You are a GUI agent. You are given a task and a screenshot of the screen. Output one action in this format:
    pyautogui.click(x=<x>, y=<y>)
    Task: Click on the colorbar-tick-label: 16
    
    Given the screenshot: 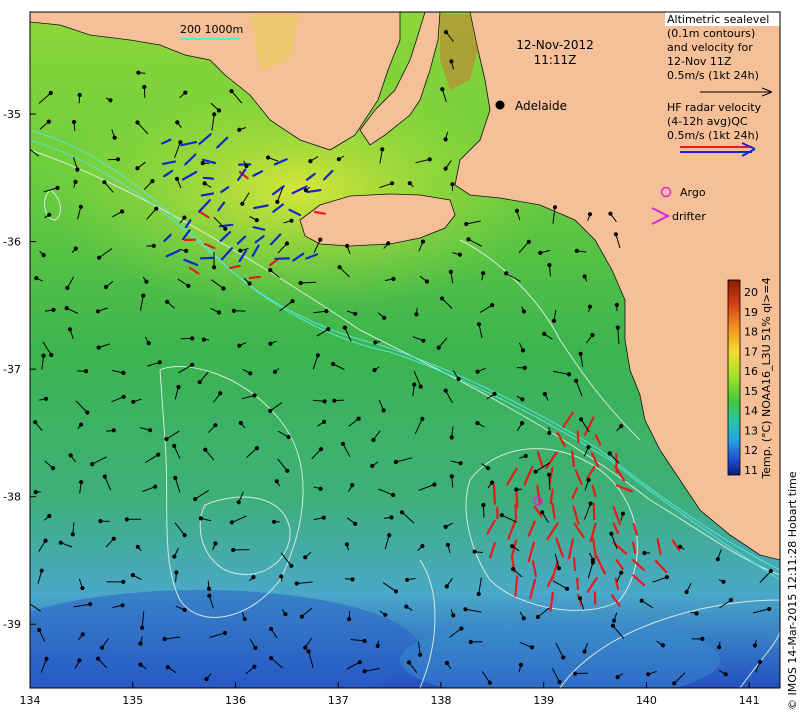 What is the action you would take?
    pyautogui.click(x=751, y=371)
    